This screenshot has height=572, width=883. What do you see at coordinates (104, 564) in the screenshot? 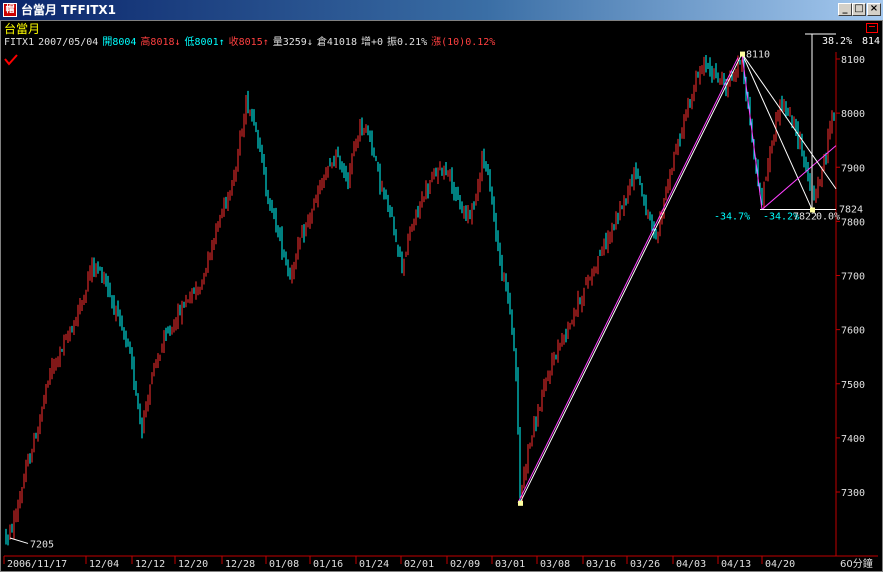
I see `x-tick-label: 12/04` at bounding box center [104, 564].